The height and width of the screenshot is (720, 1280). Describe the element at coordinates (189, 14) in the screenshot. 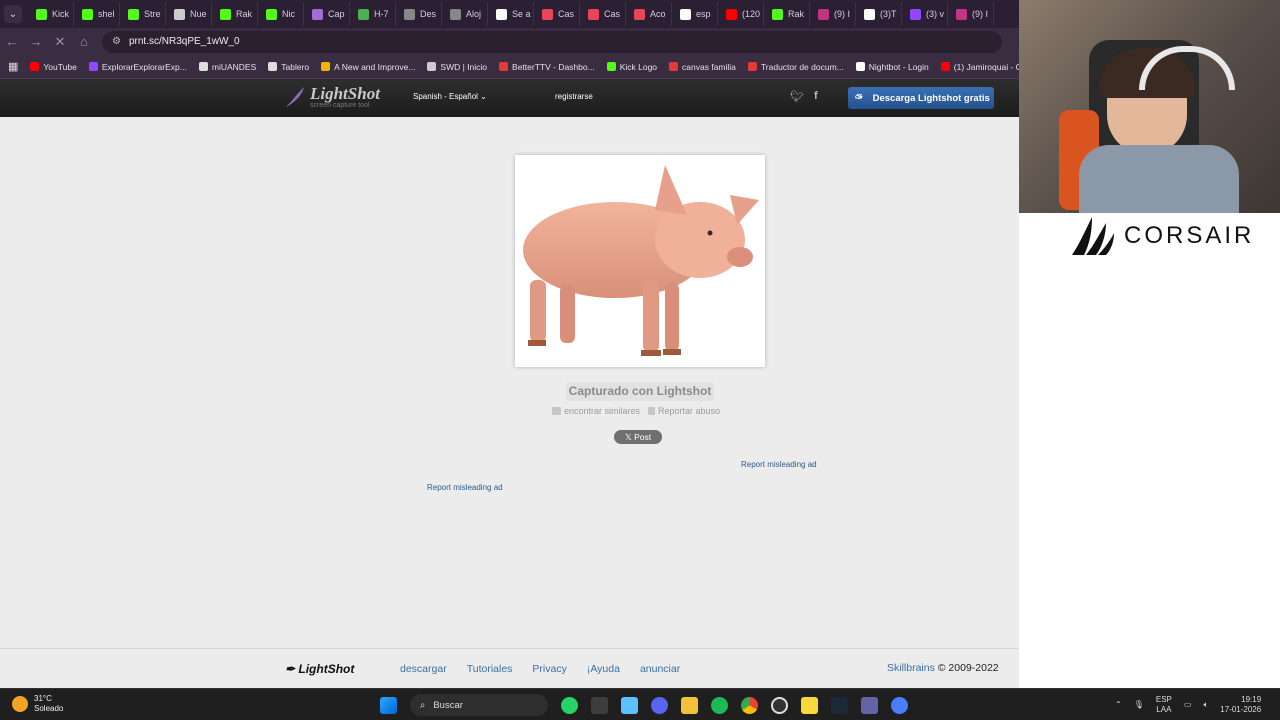

I see `browser-tab: Nue` at that location.